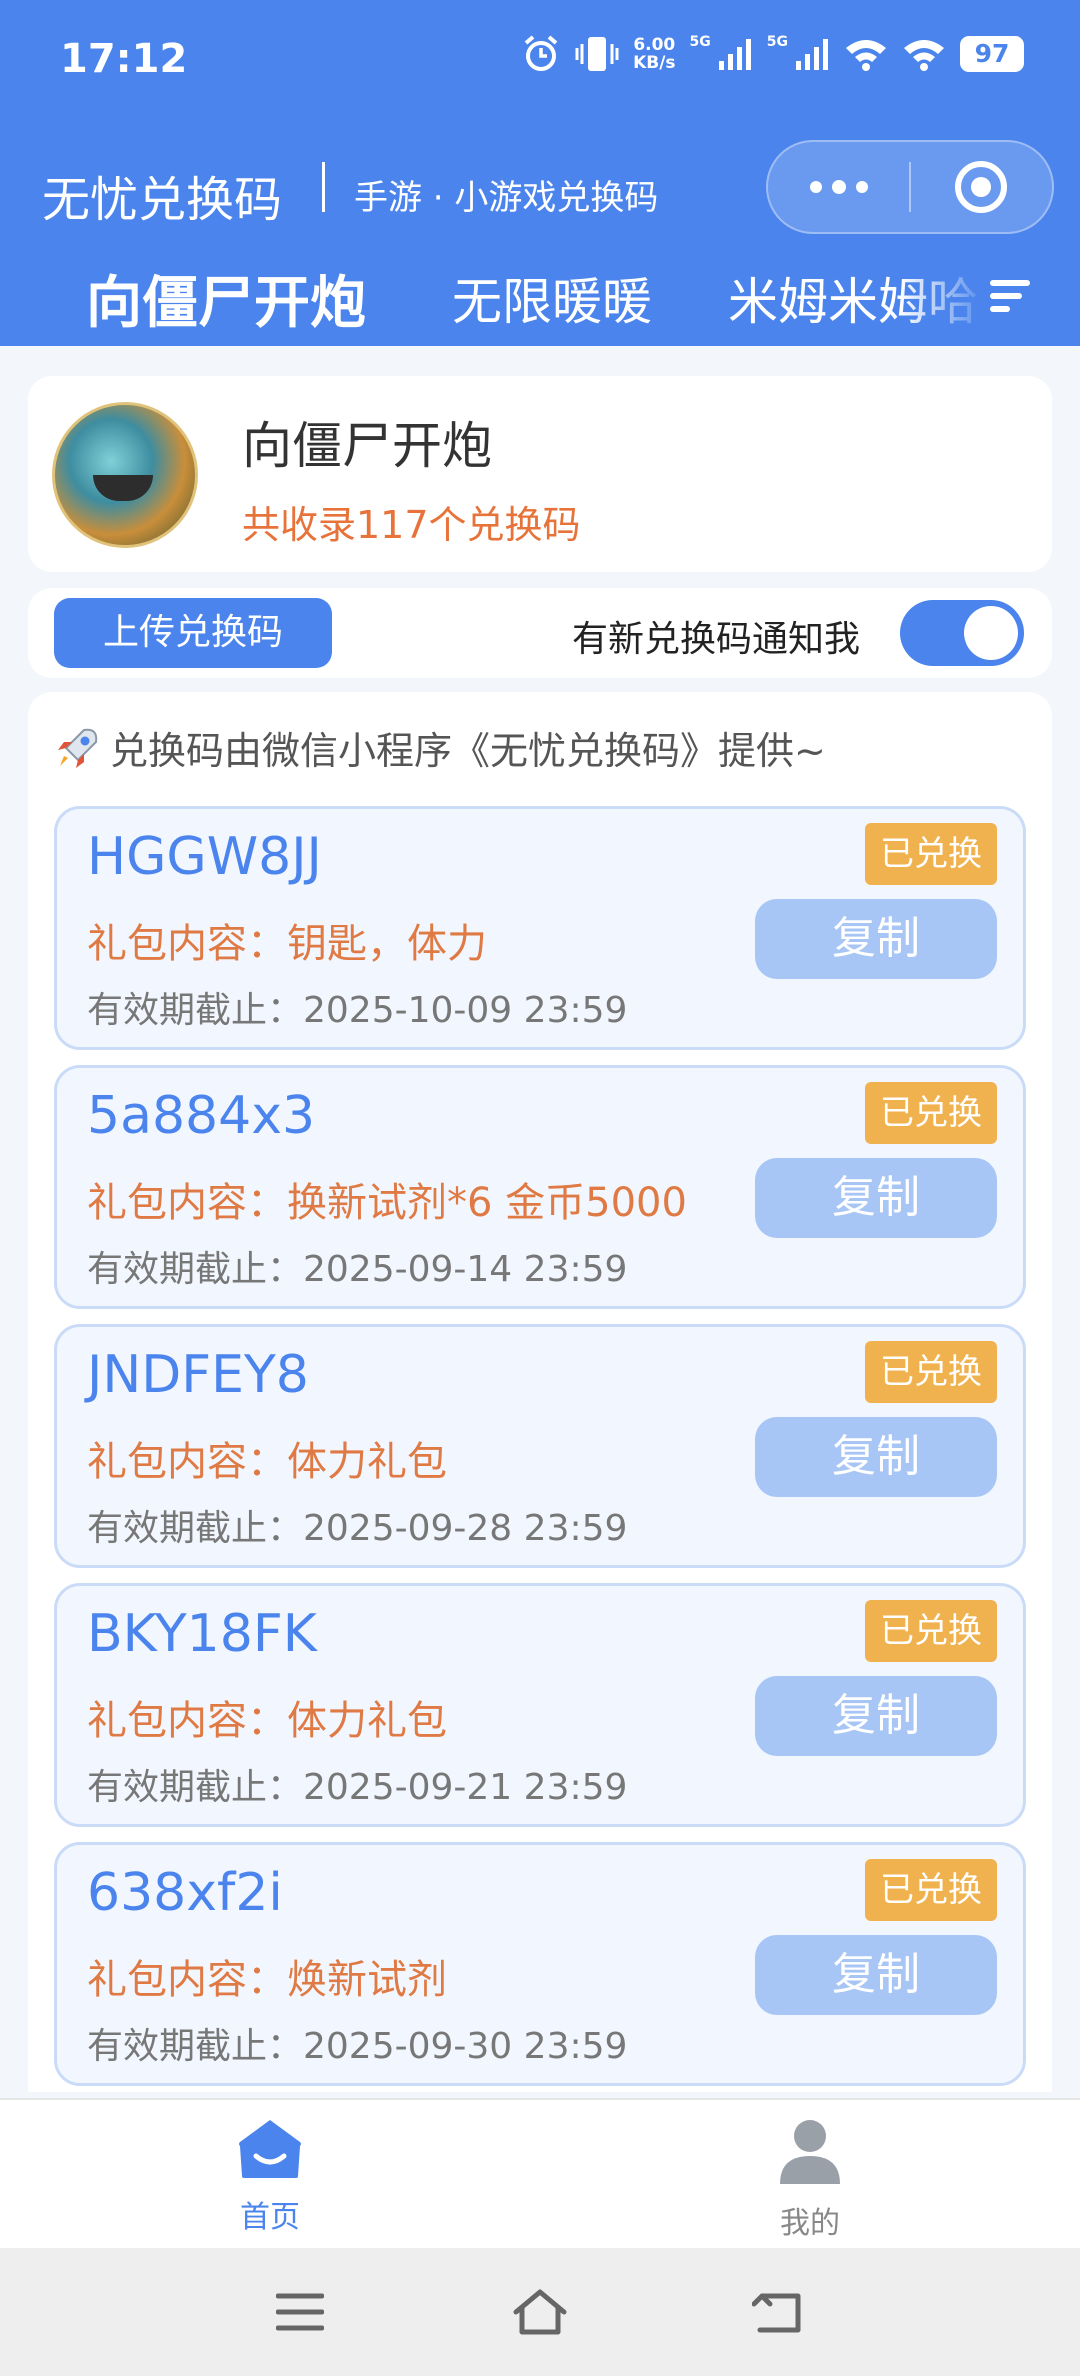 This screenshot has height=2376, width=1080. I want to click on game-tabs: 向僵尸开炮 无限暖暖 米姆米姆哈, so click(540, 298).